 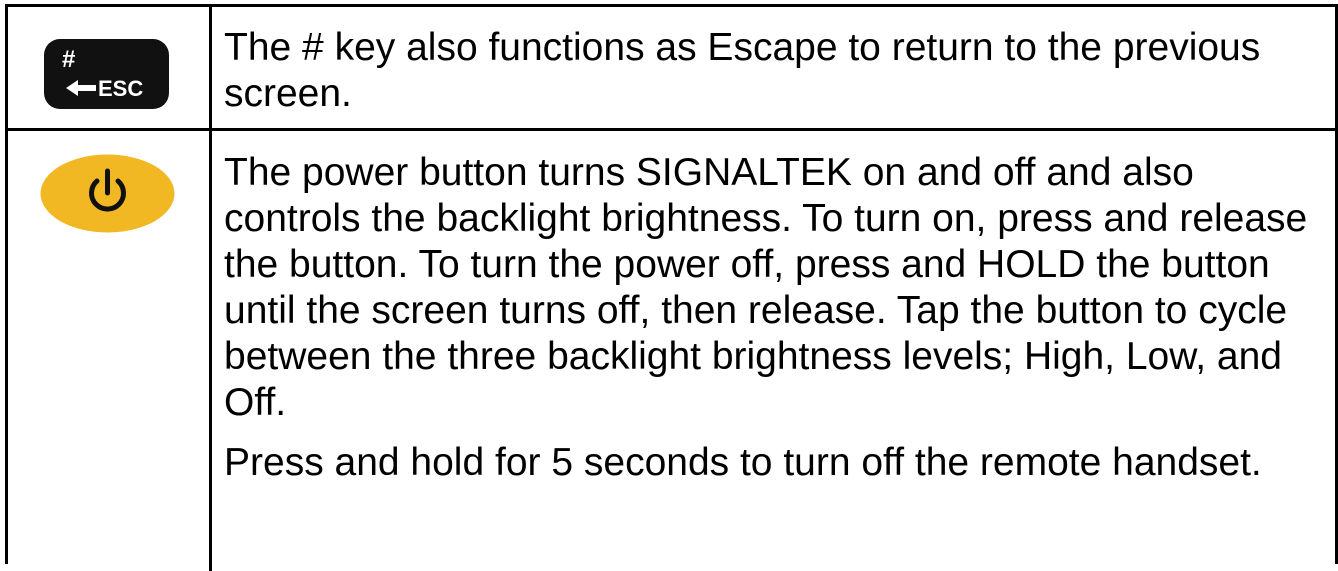 What do you see at coordinates (108, 351) in the screenshot?
I see `icon-cell` at bounding box center [108, 351].